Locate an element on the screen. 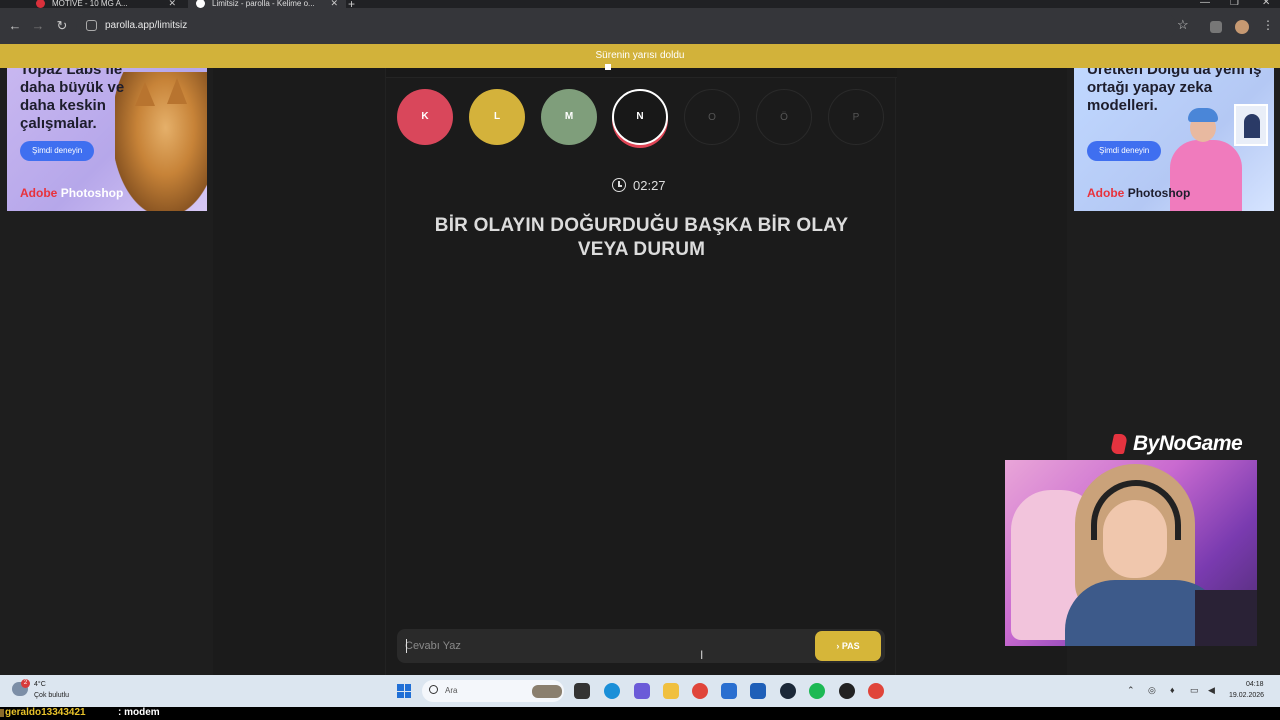  answer-input is located at coordinates (605, 646).